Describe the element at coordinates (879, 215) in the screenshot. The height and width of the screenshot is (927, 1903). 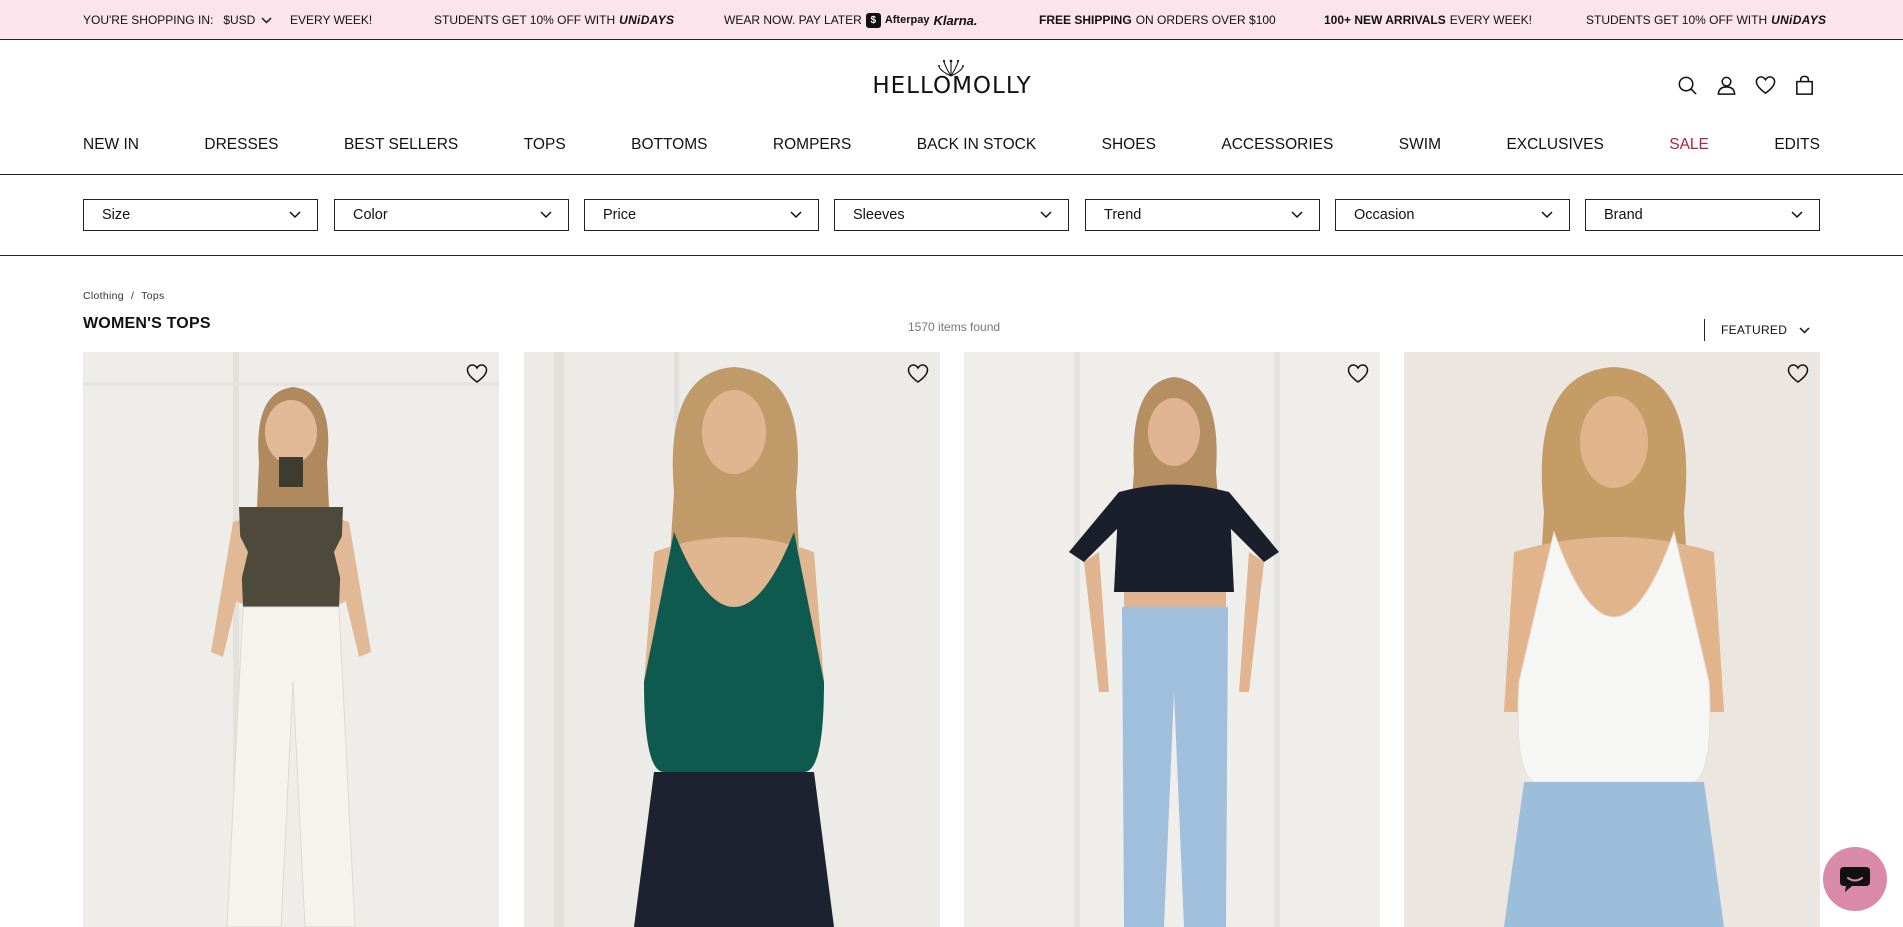
I see `filter-label: Sleeves` at that location.